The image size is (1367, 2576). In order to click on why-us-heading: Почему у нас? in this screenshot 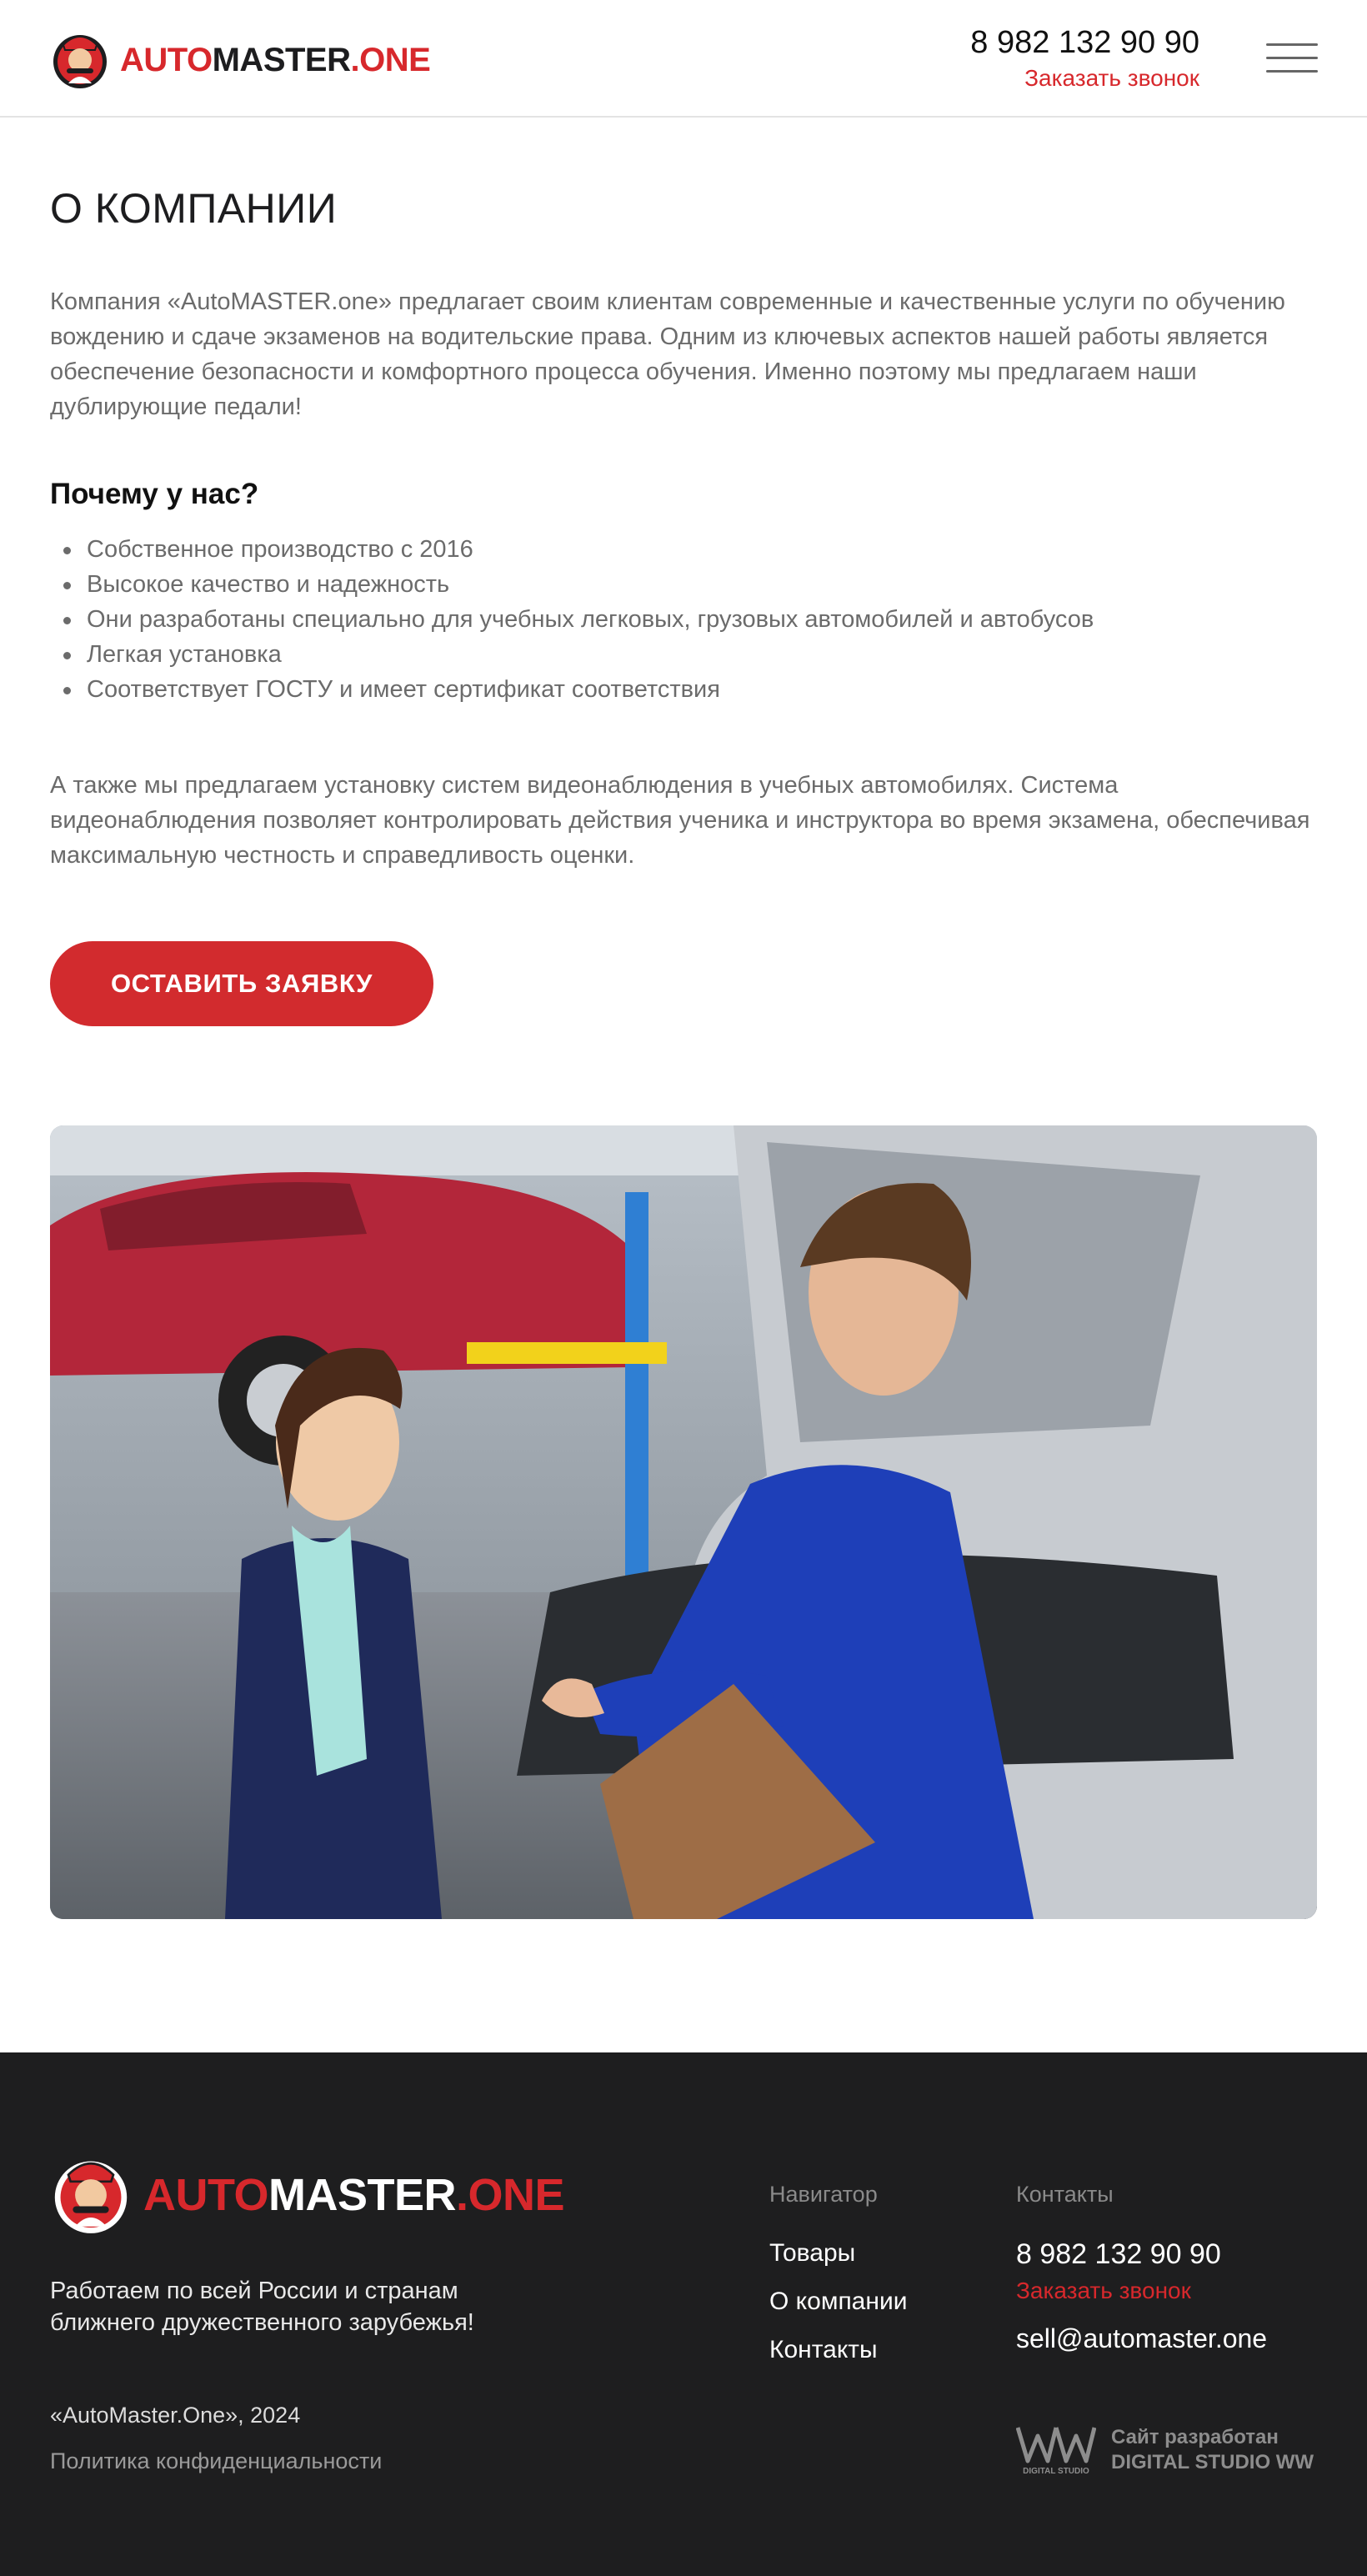, I will do `click(154, 494)`.